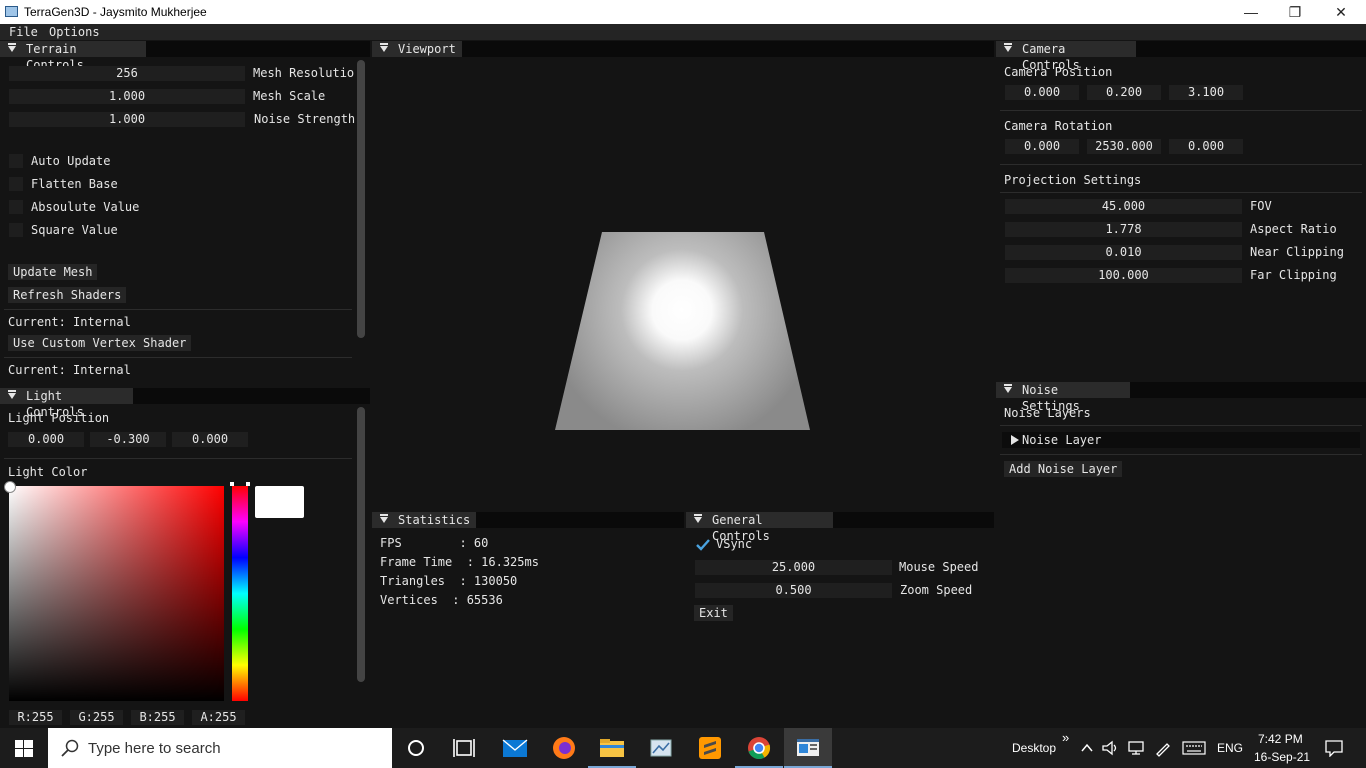 This screenshot has height=768, width=1366. I want to click on search-box: Type here to search, so click(220, 748).